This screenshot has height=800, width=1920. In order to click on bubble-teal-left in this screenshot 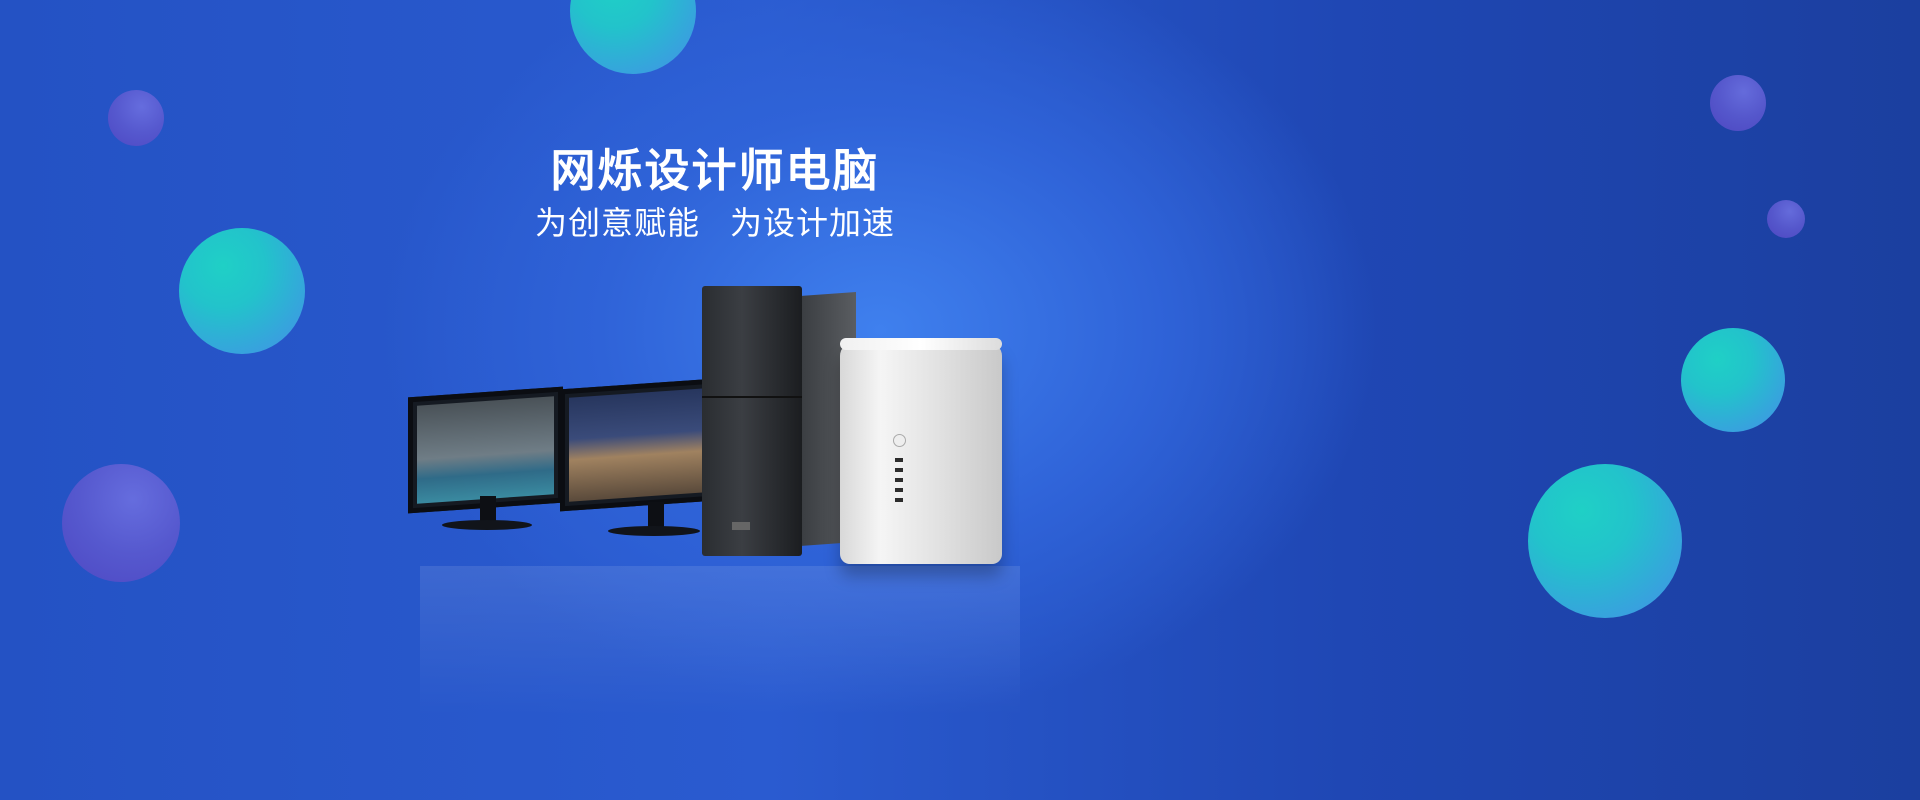, I will do `click(242, 291)`.